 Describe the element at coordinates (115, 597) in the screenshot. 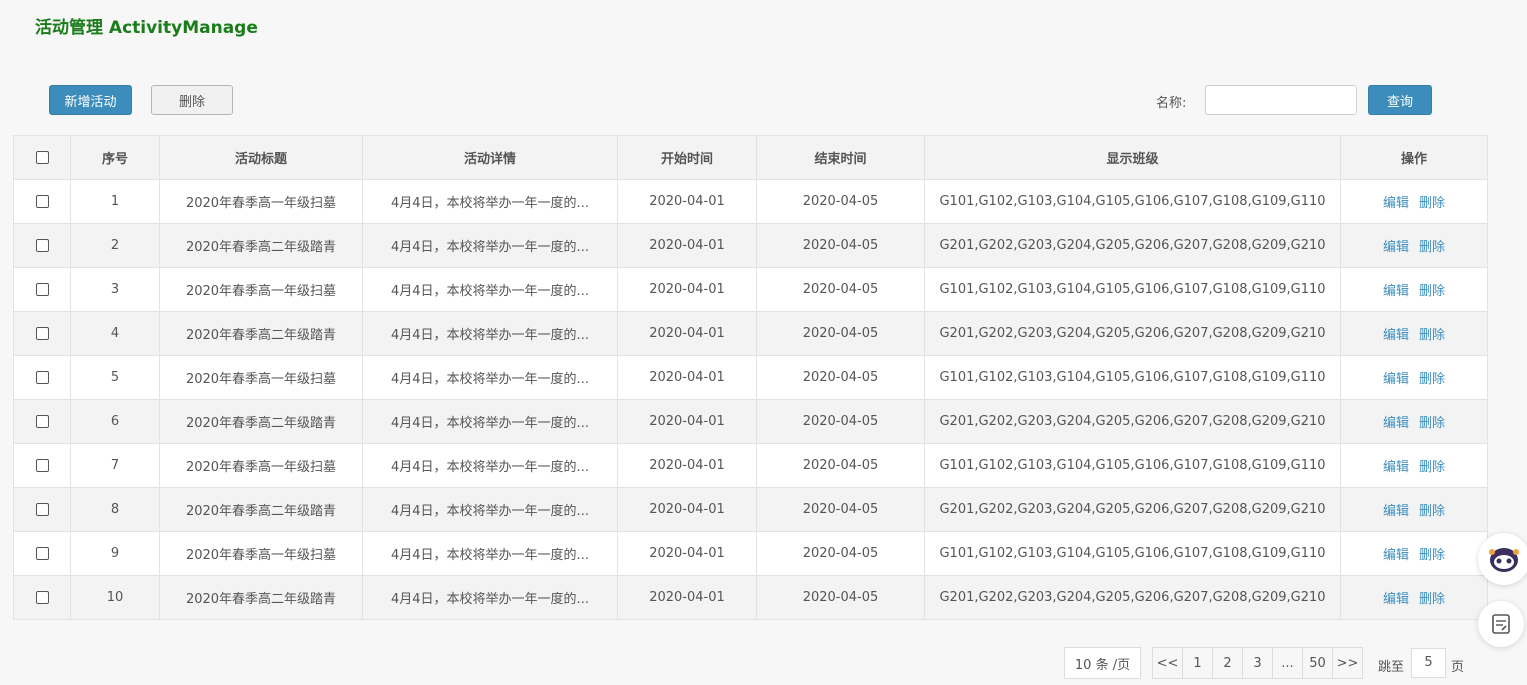

I see `cell-no: 10` at that location.